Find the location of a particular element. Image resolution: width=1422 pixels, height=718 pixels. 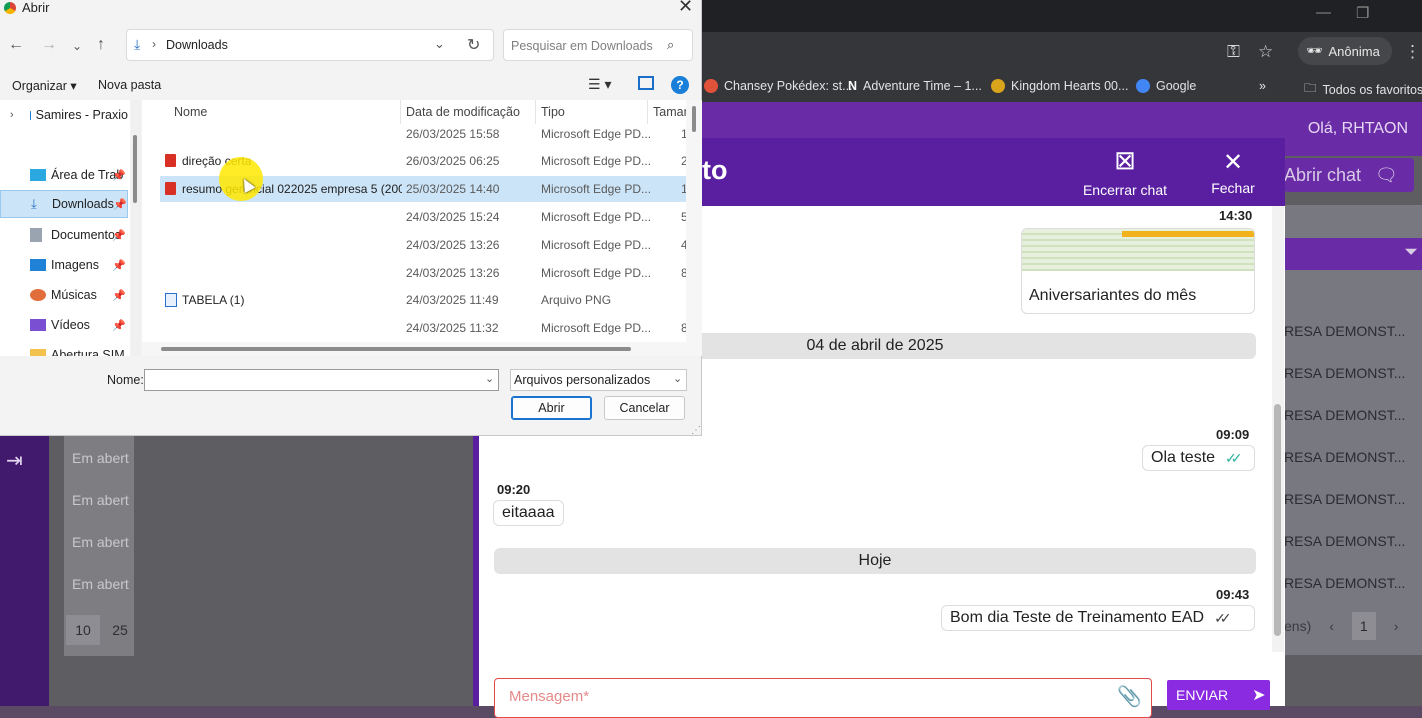

file-row: 26/03/2025 15:58 Microsoft Edge PD... 1 is located at coordinates (424, 134).